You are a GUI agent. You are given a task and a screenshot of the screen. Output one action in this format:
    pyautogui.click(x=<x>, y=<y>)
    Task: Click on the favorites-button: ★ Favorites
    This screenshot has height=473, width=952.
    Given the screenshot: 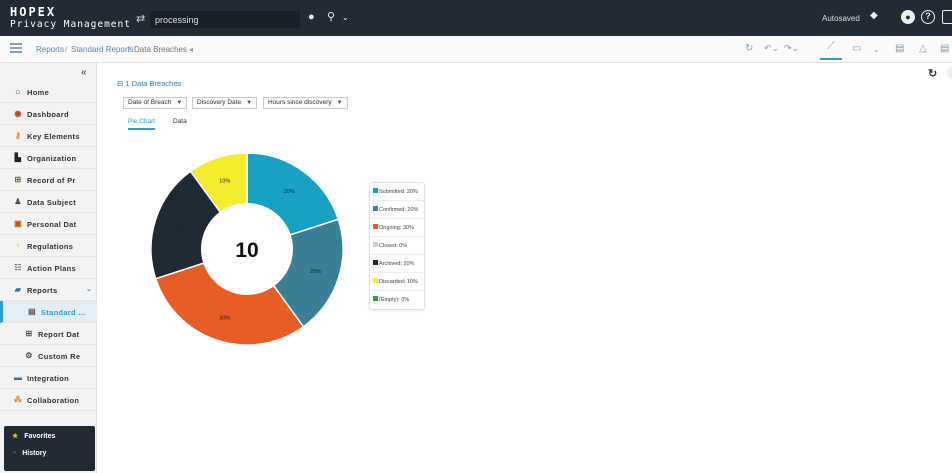 What is the action you would take?
    pyautogui.click(x=33, y=436)
    